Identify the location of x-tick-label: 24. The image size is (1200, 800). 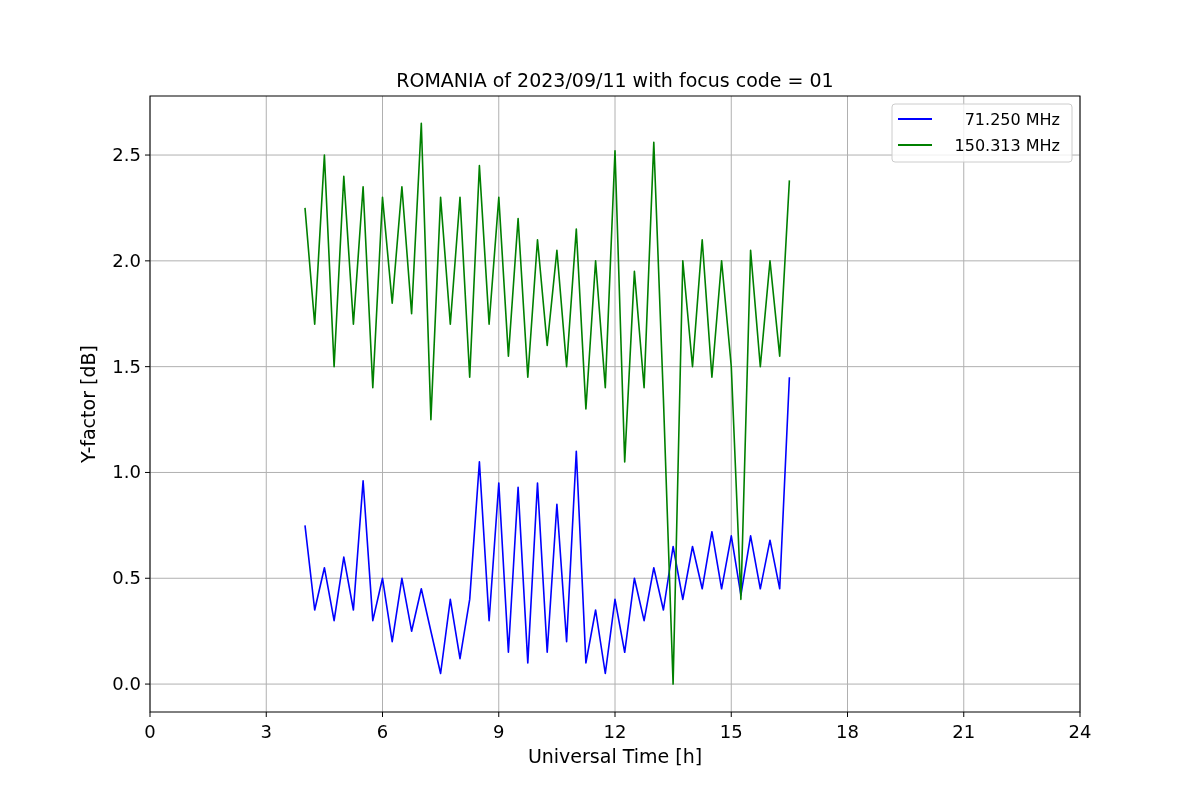
(1080, 731).